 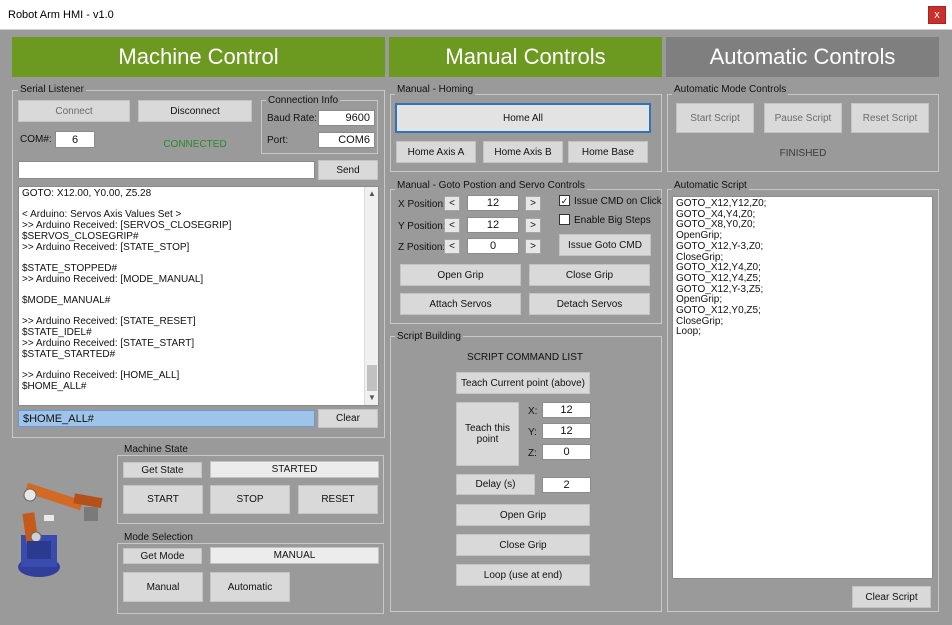 What do you see at coordinates (533, 203) in the screenshot?
I see `x-increment-button: >` at bounding box center [533, 203].